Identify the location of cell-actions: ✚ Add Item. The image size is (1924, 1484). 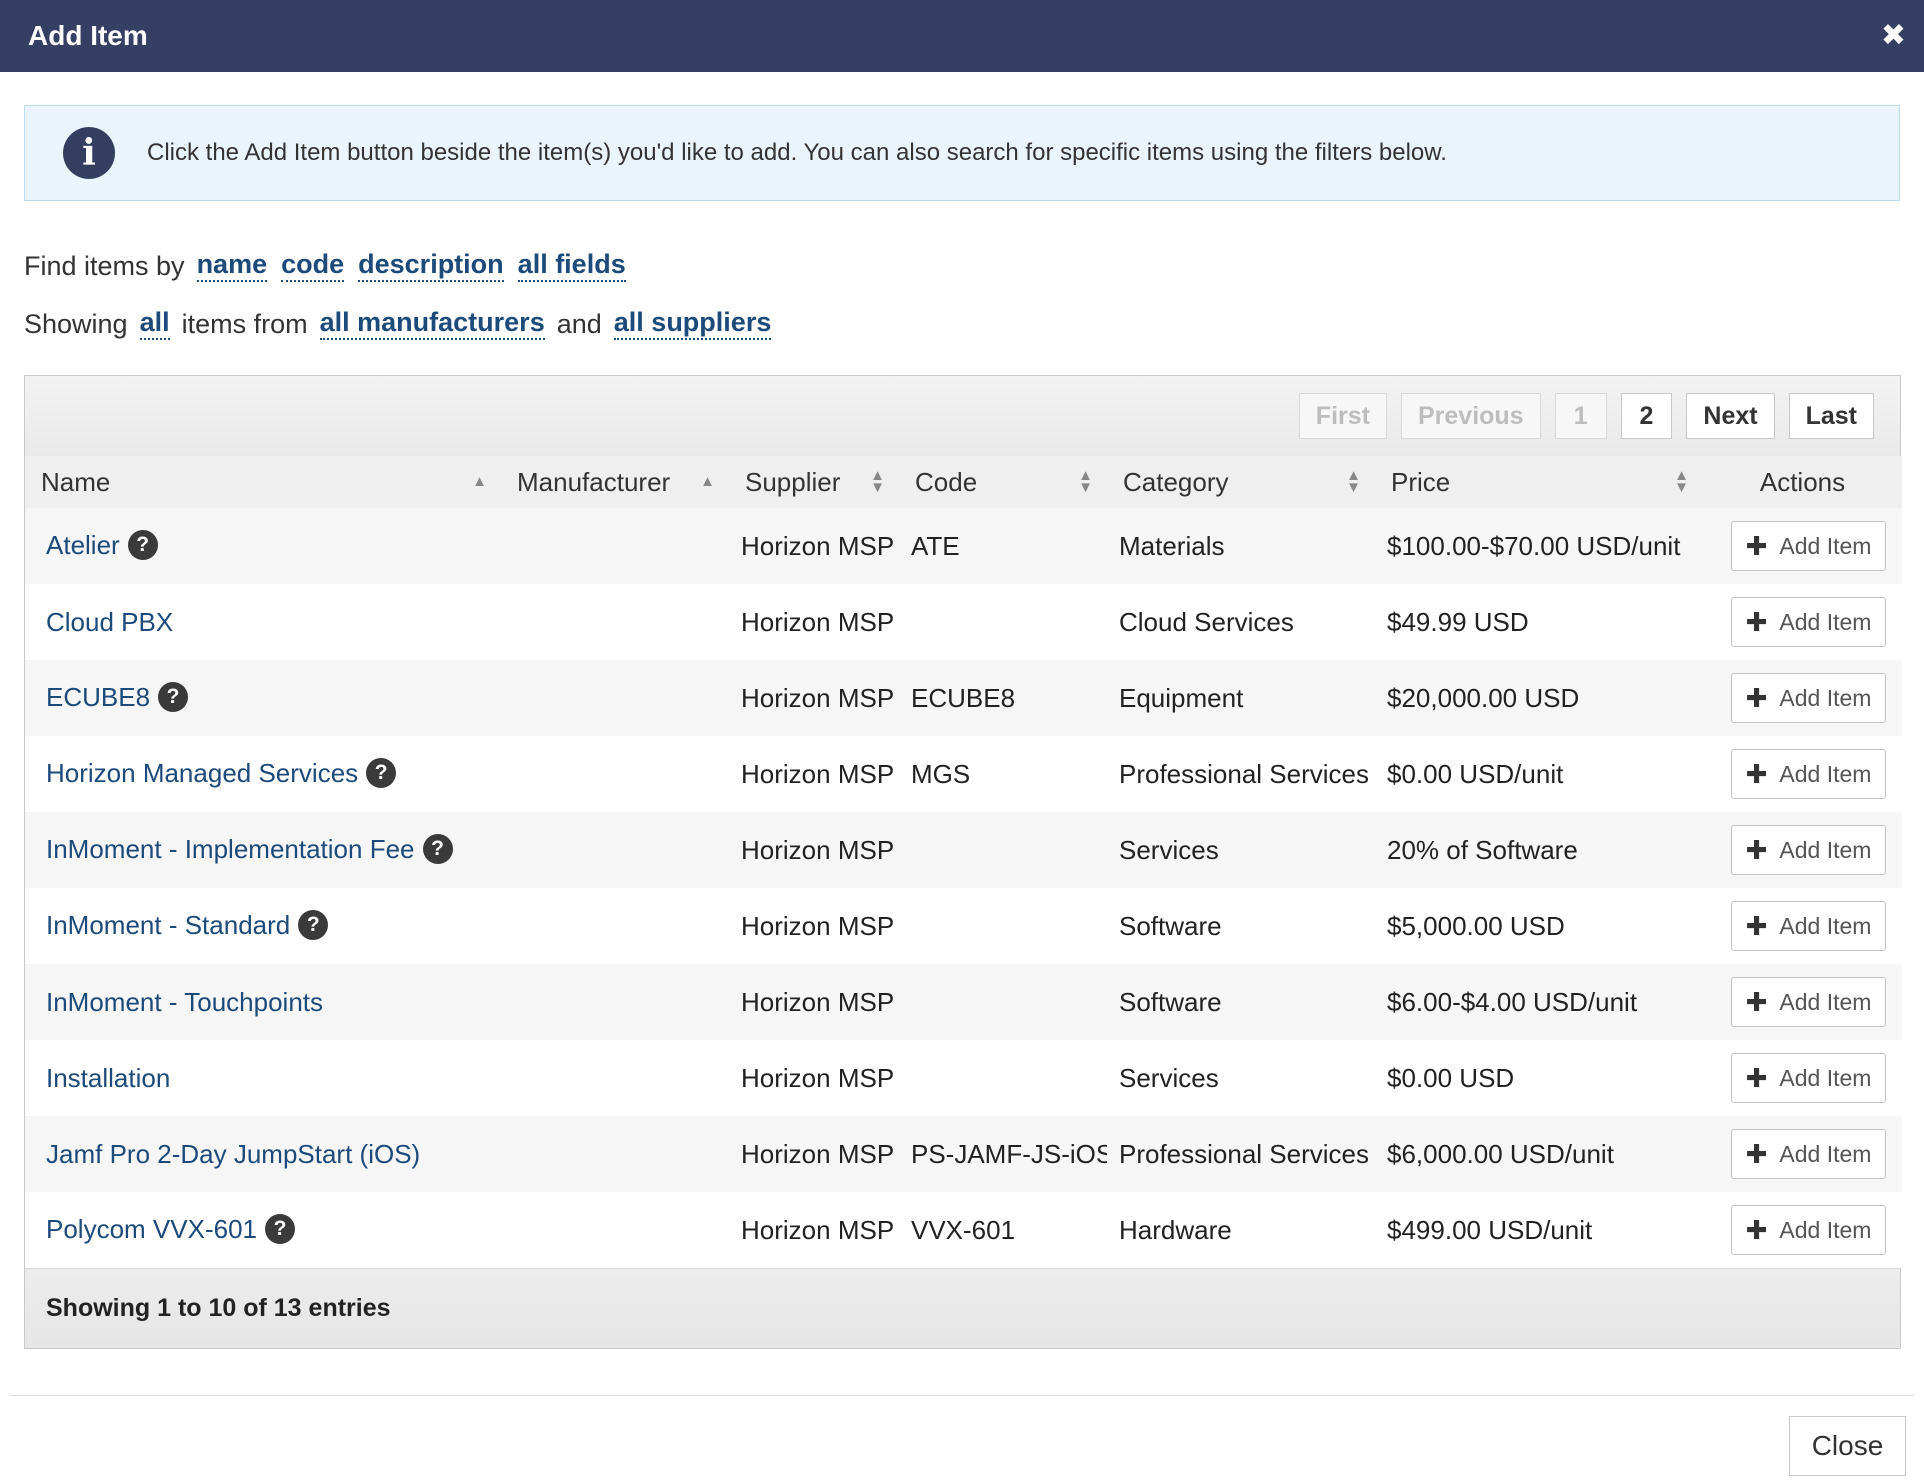
(1802, 774).